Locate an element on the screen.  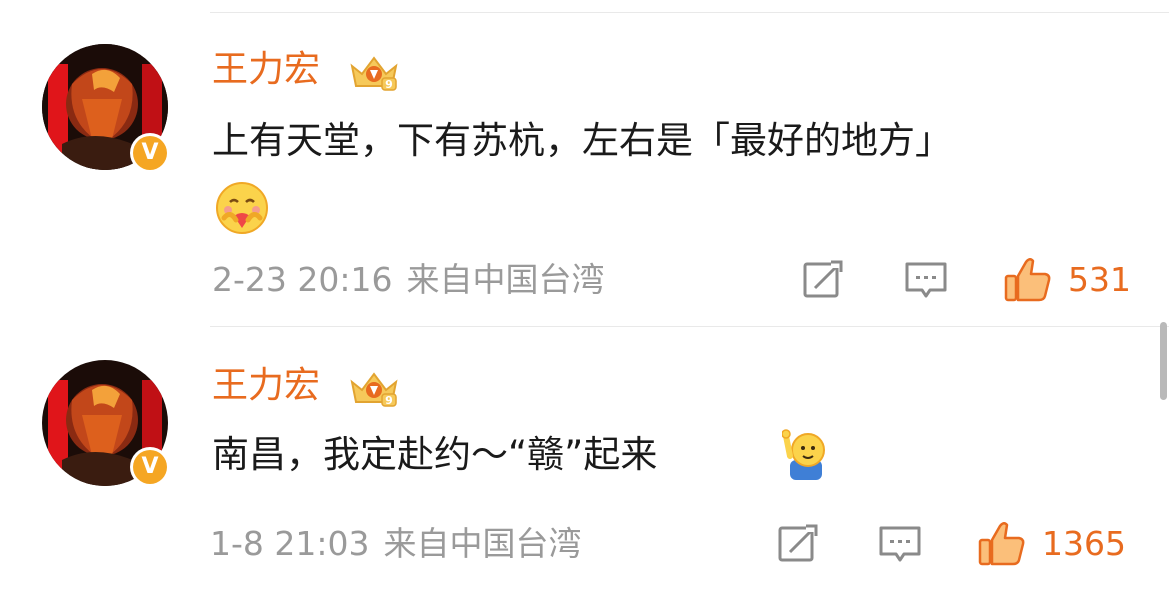
waving-character-icon is located at coordinates (803, 454).